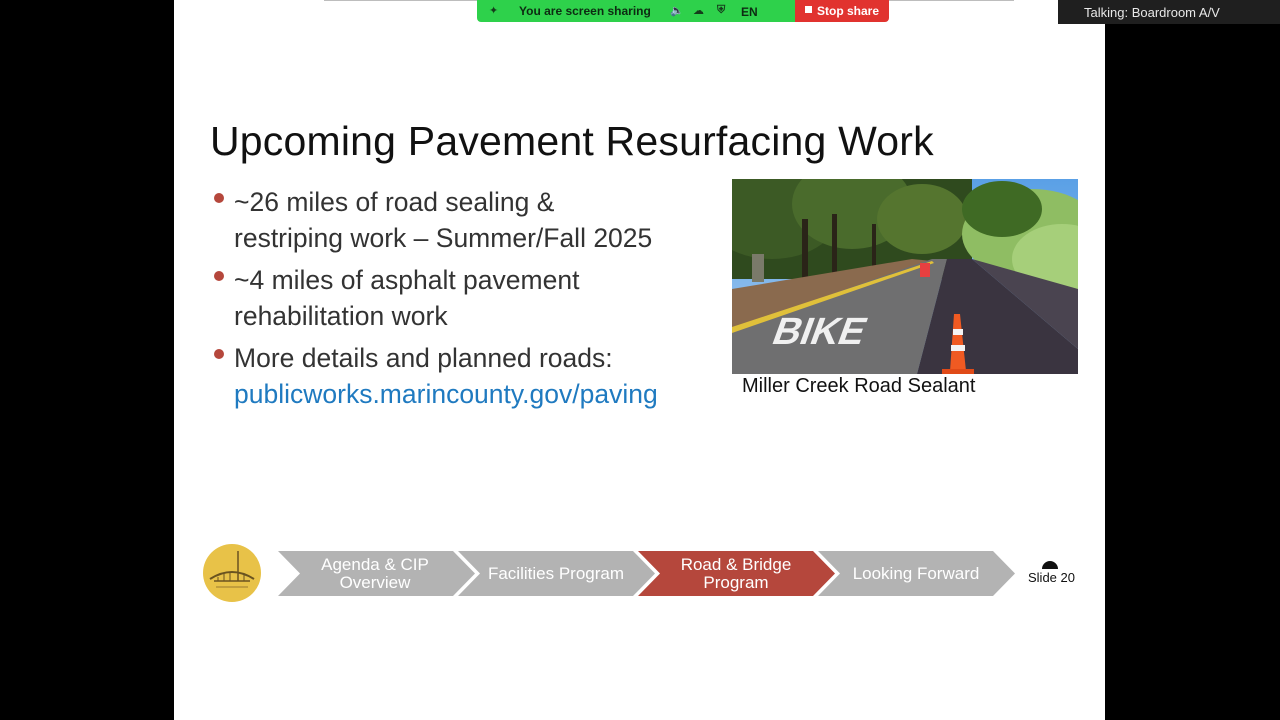 This screenshot has height=720, width=1280. Describe the element at coordinates (394, 202) in the screenshot. I see `bullet-text-line: ~26 miles of road sealing &` at that location.